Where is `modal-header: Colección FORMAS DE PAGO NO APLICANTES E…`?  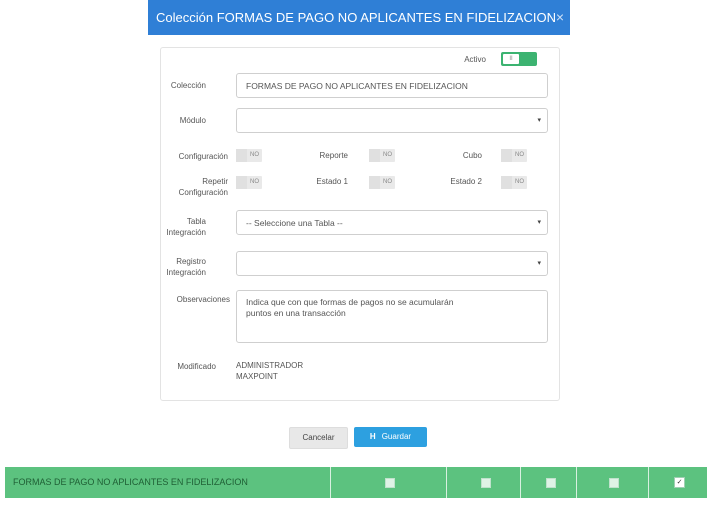 modal-header: Colección FORMAS DE PAGO NO APLICANTES E… is located at coordinates (359, 17).